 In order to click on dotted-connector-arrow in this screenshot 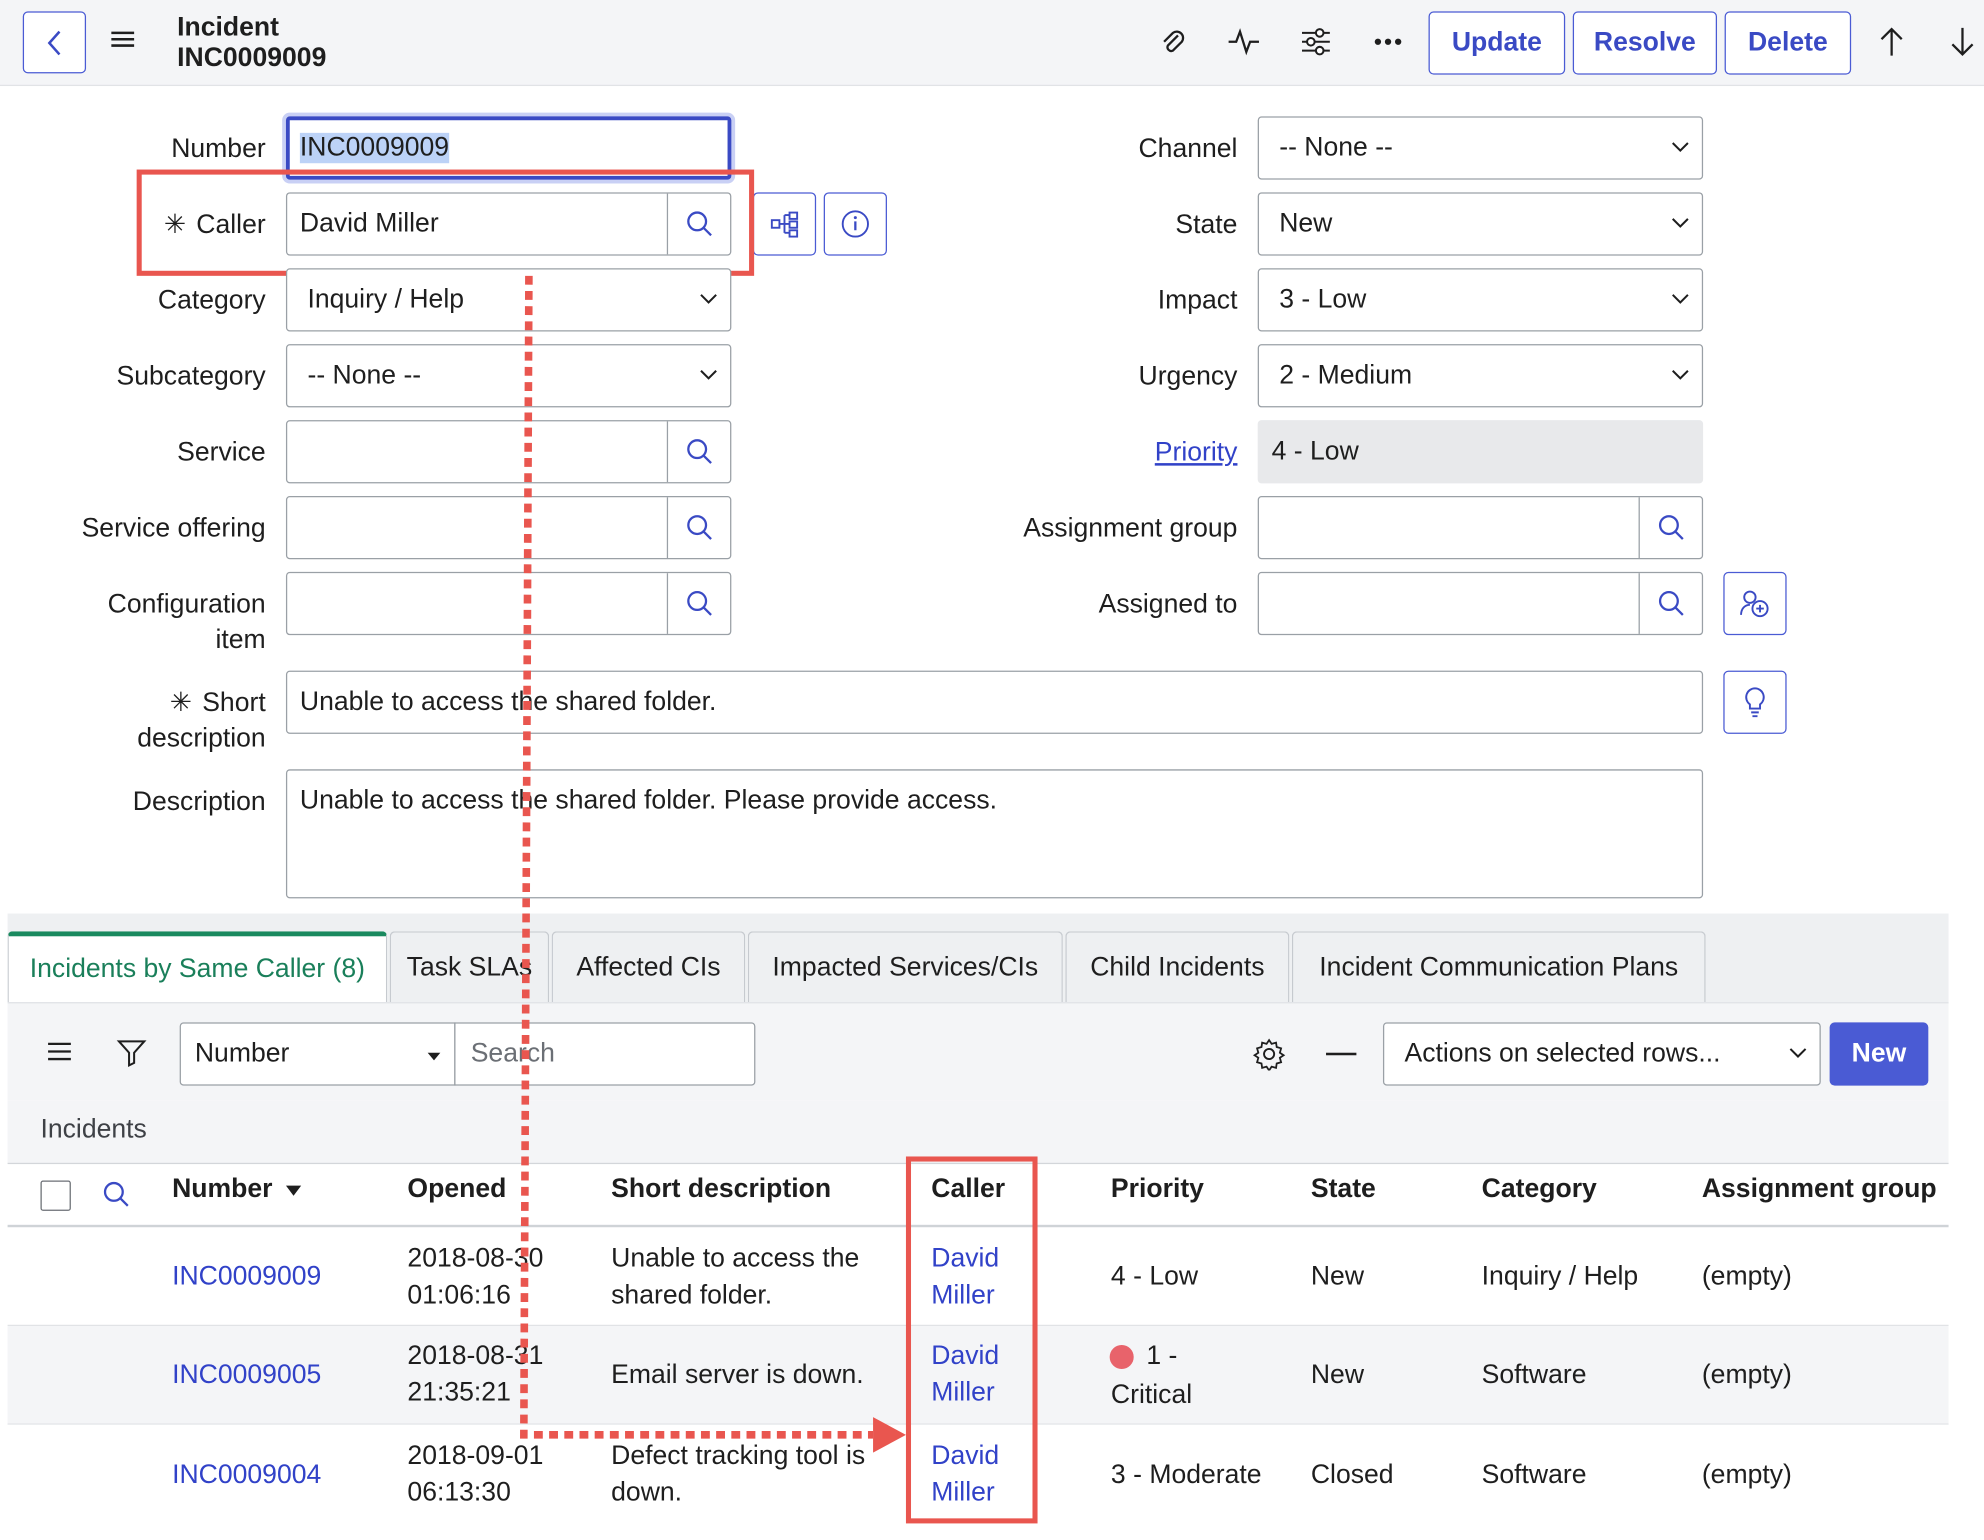, I will do `click(713, 864)`.